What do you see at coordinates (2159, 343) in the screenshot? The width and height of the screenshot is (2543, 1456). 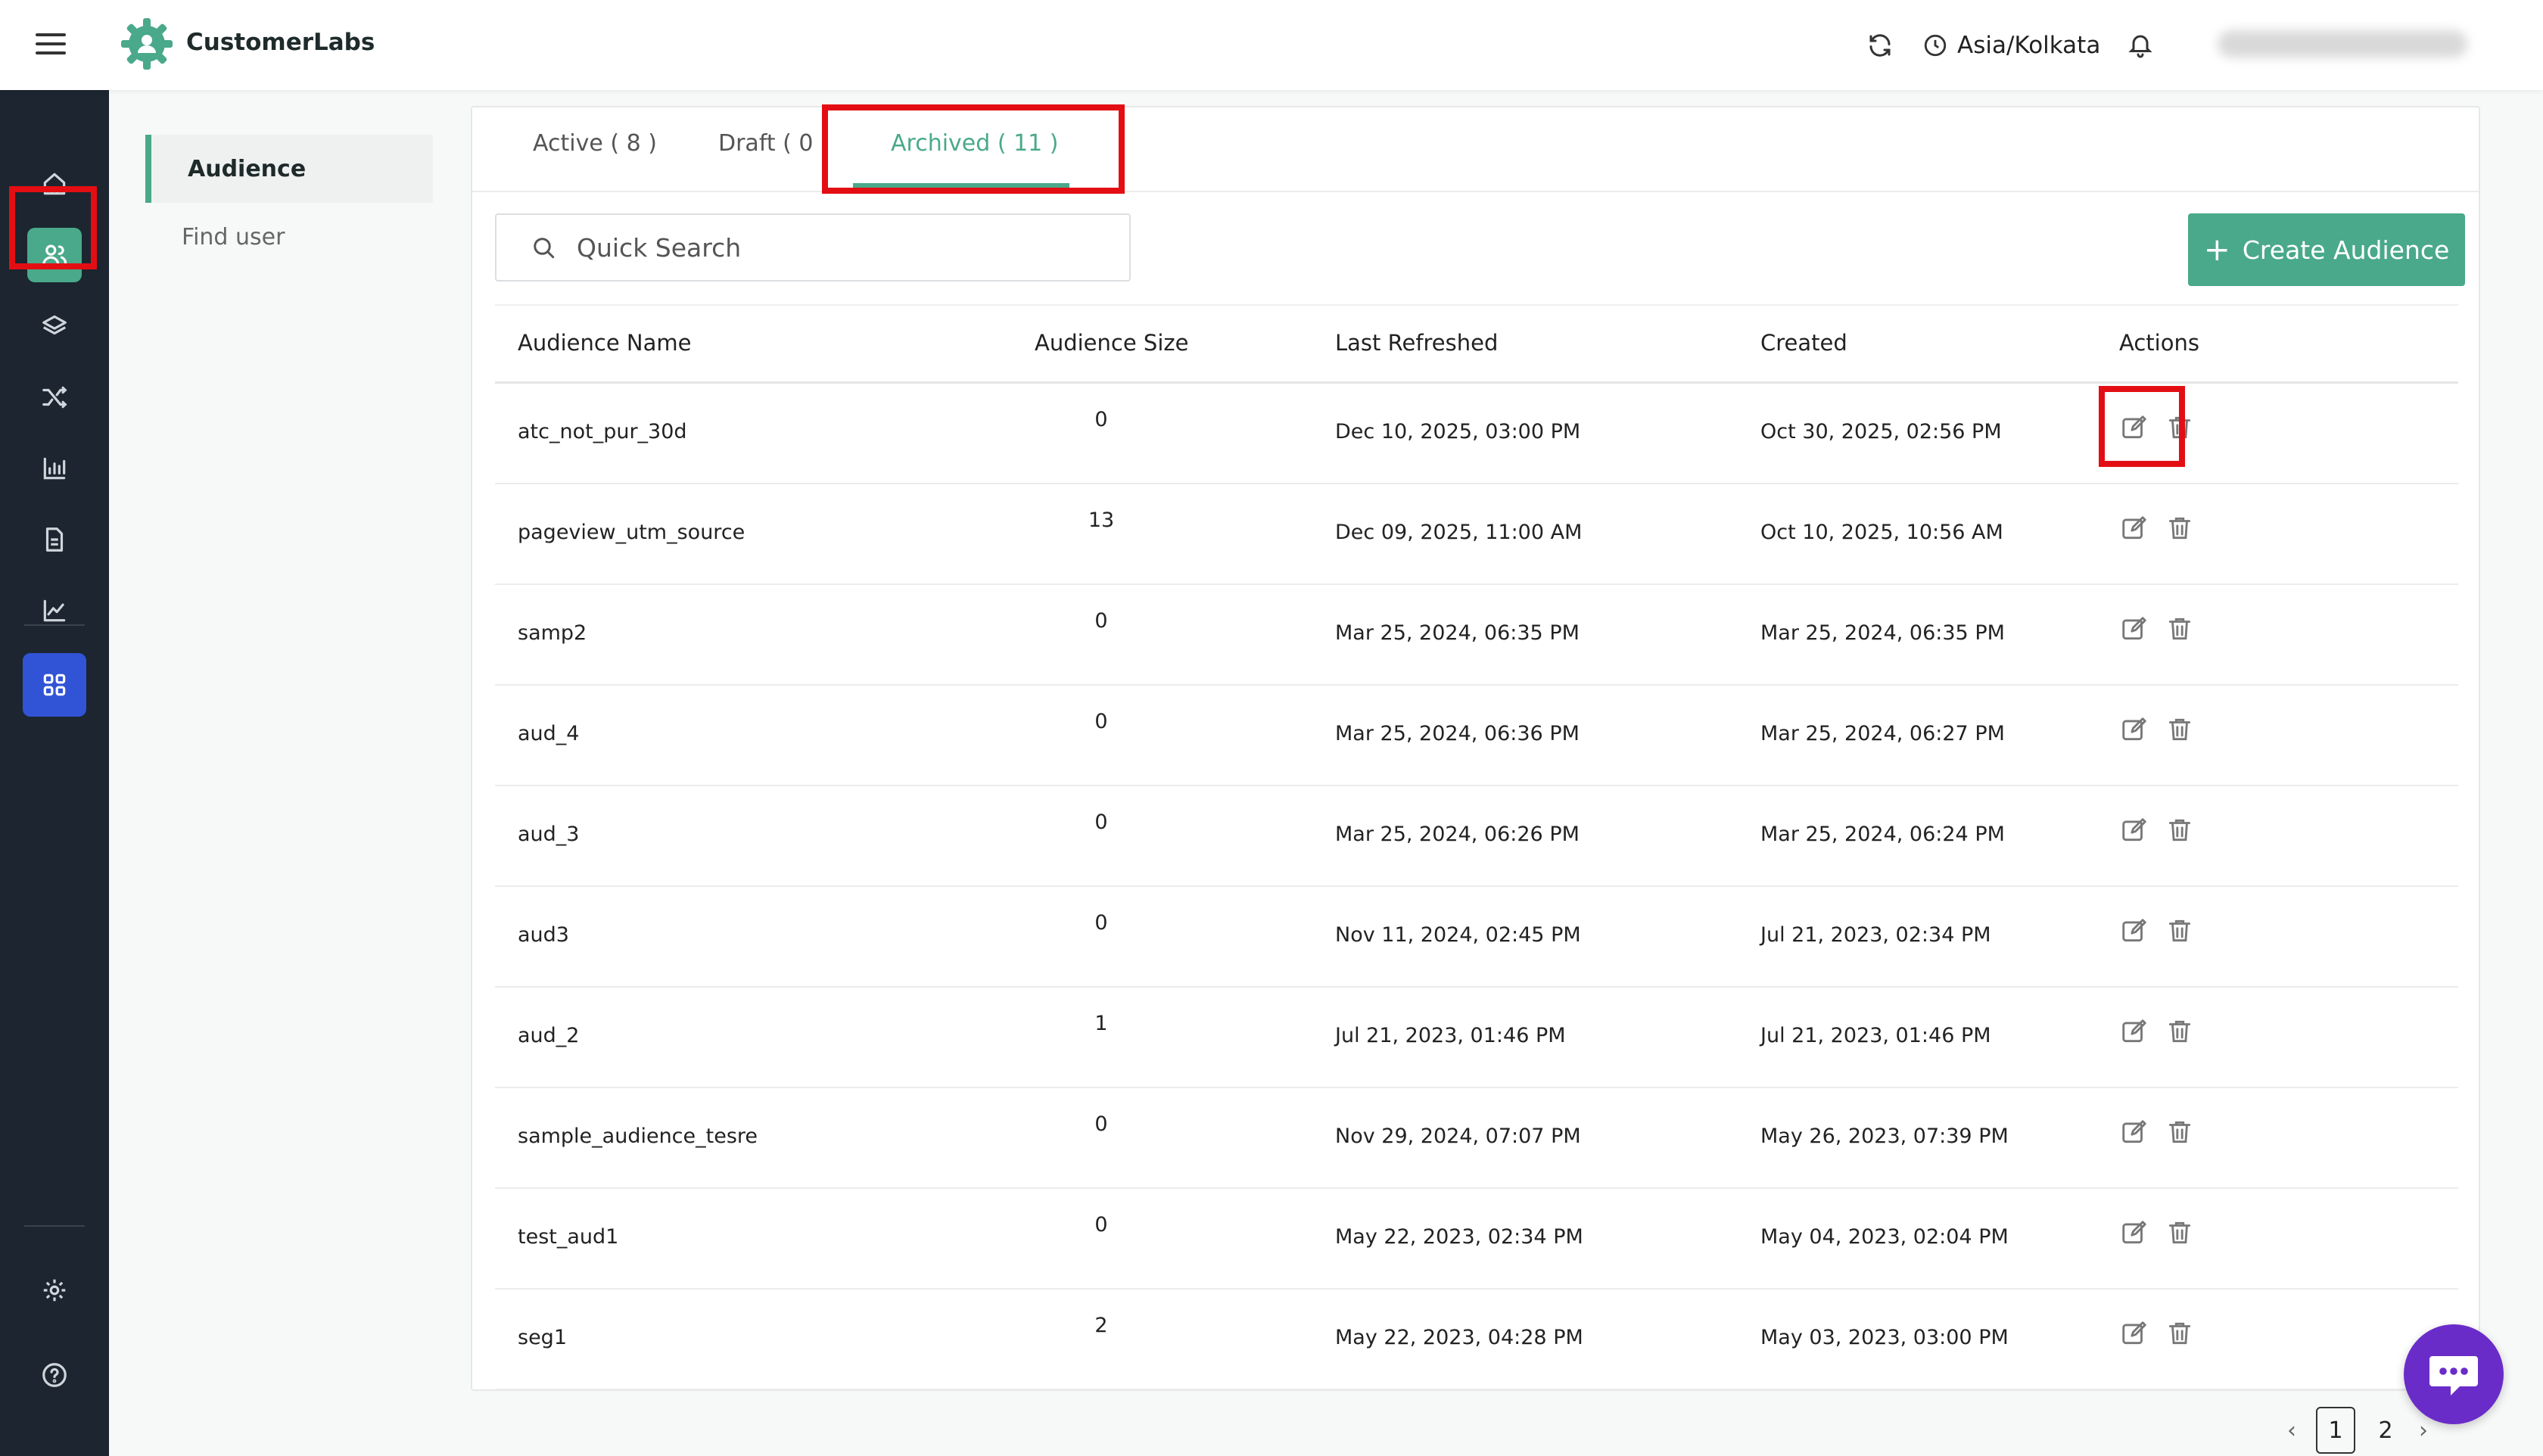 I see `header-actions: Actions` at bounding box center [2159, 343].